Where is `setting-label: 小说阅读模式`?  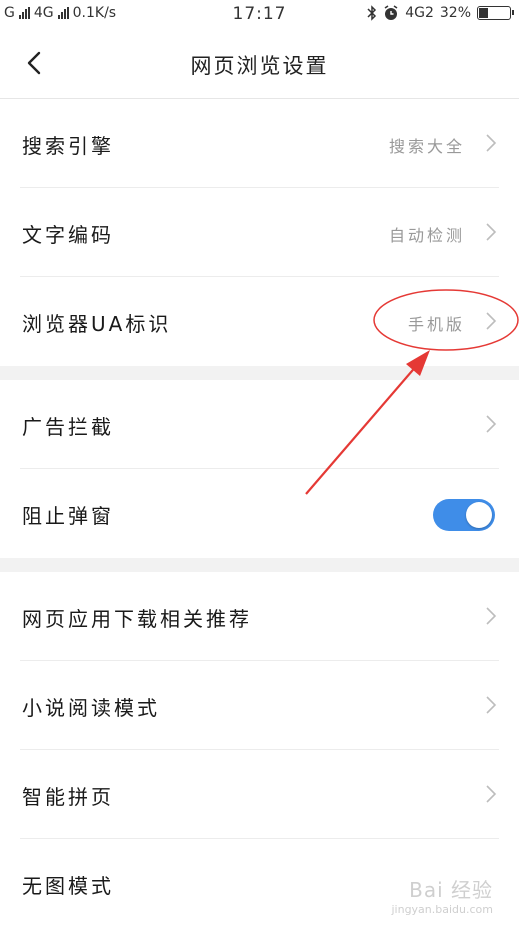 setting-label: 小说阅读模式 is located at coordinates (91, 708).